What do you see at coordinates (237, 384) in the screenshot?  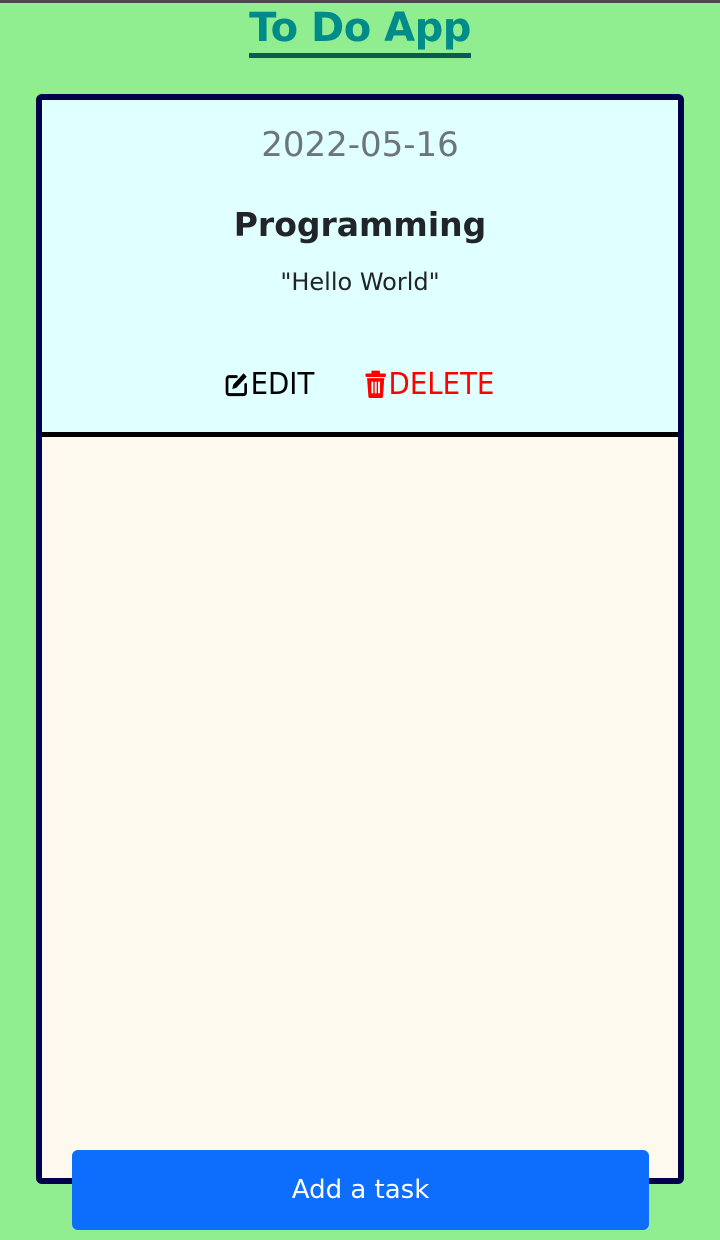 I see `edit-icon` at bounding box center [237, 384].